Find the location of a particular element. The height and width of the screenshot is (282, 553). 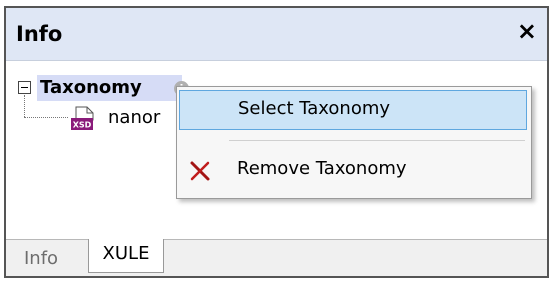

xsd-file-icon: XSD is located at coordinates (82, 118).